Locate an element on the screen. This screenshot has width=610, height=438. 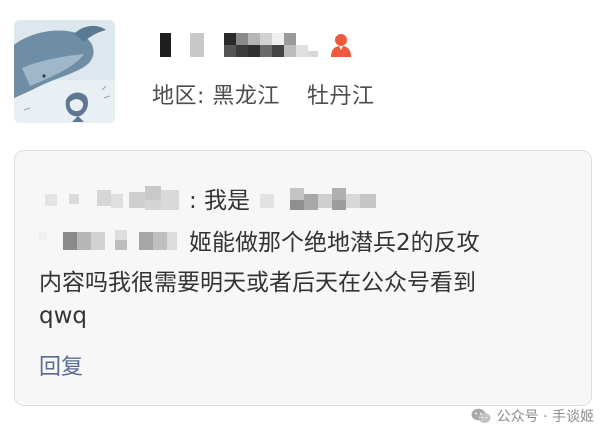
message-text-4: qwq is located at coordinates (63, 316).